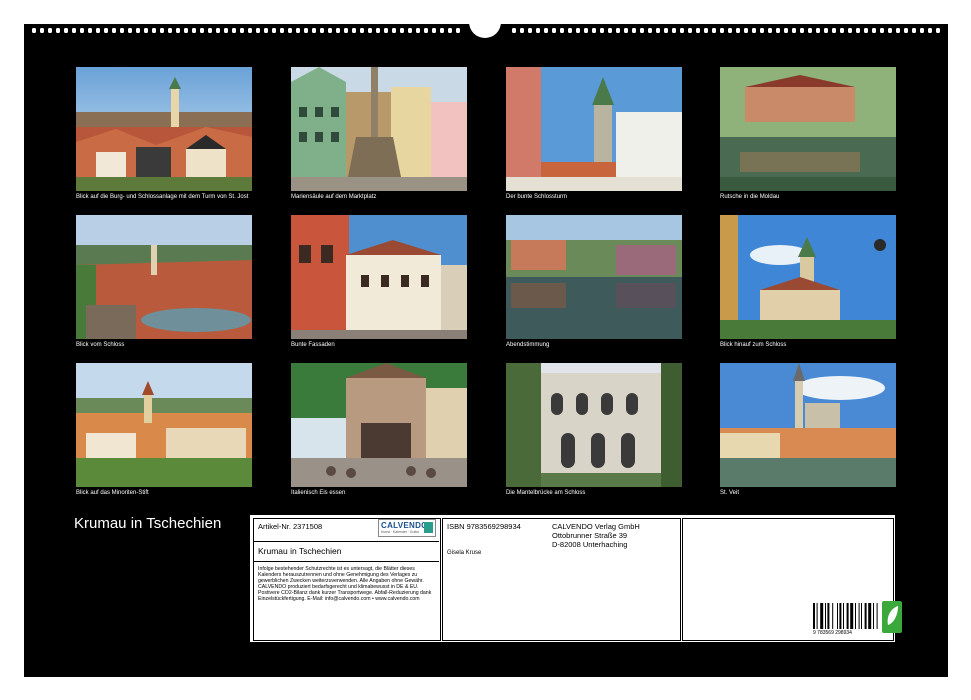  I want to click on photo-castle-overview, so click(164, 129).